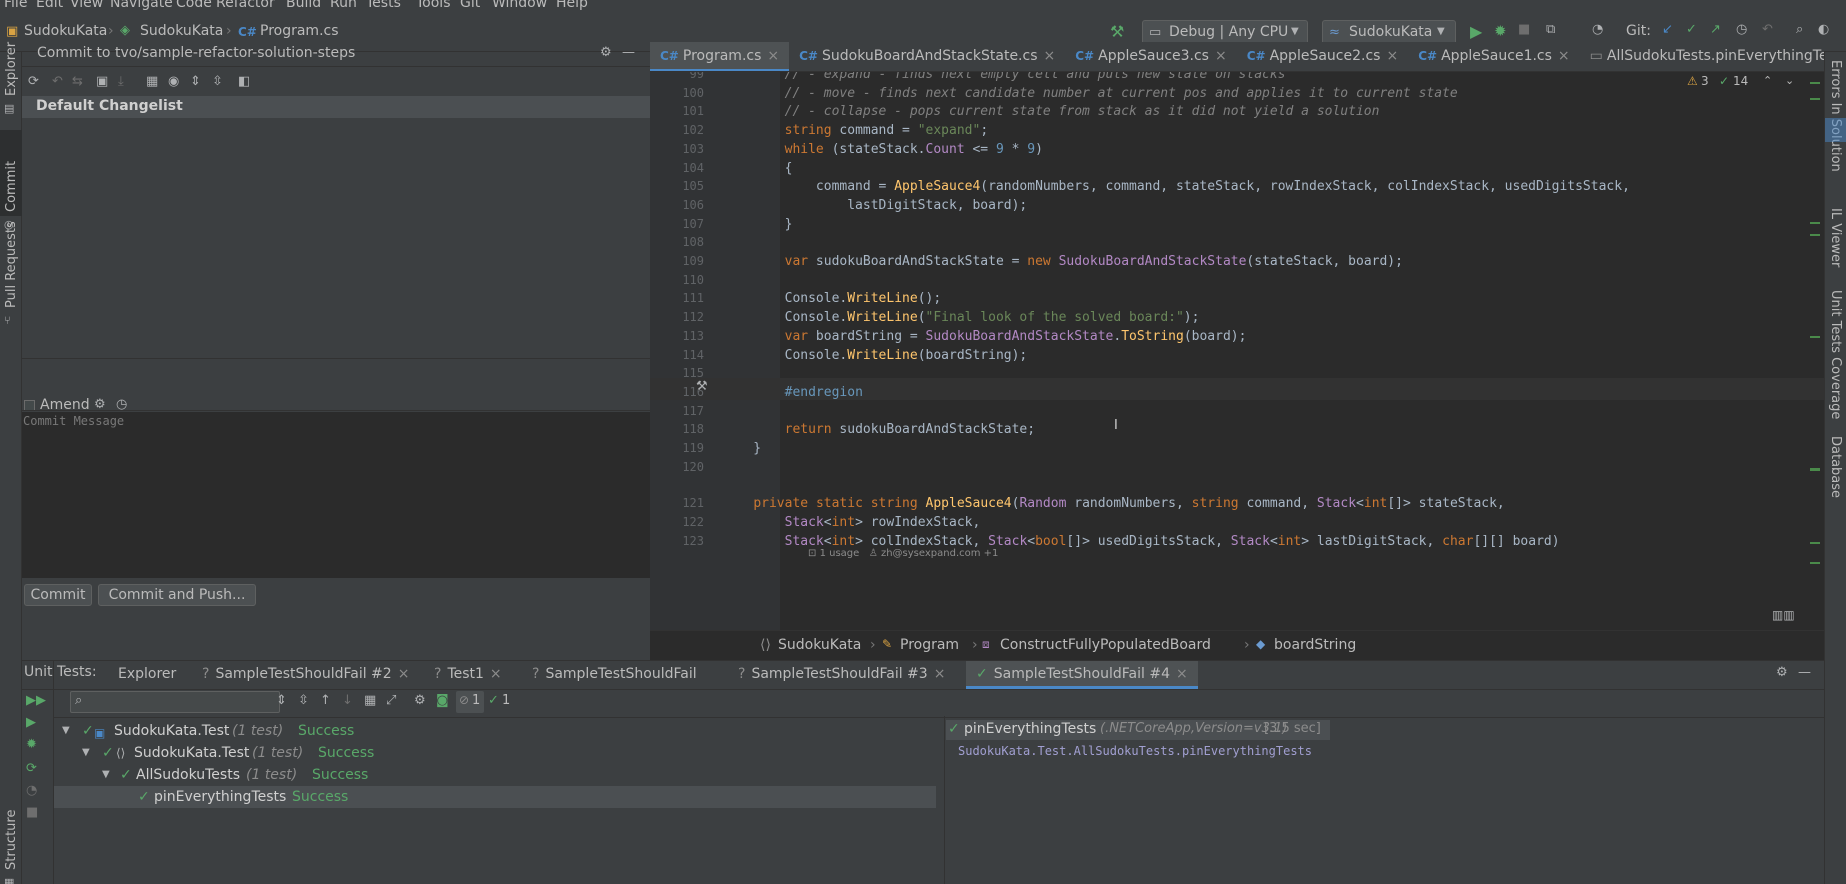  Describe the element at coordinates (11, 264) in the screenshot. I see `tool-pull-requests: Pull Requests` at that location.